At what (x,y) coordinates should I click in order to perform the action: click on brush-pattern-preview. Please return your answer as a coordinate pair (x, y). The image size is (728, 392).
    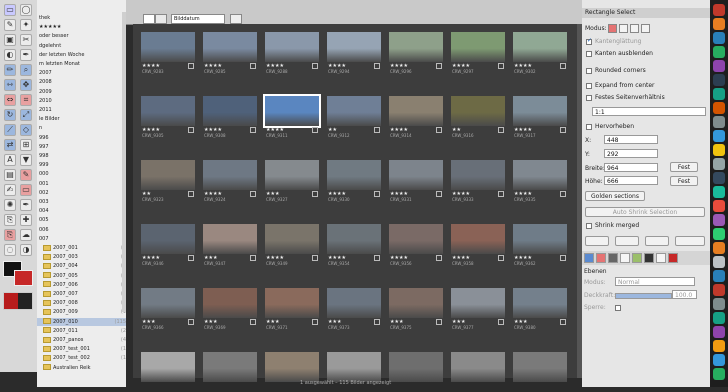
    Looking at the image, I should click on (18, 301).